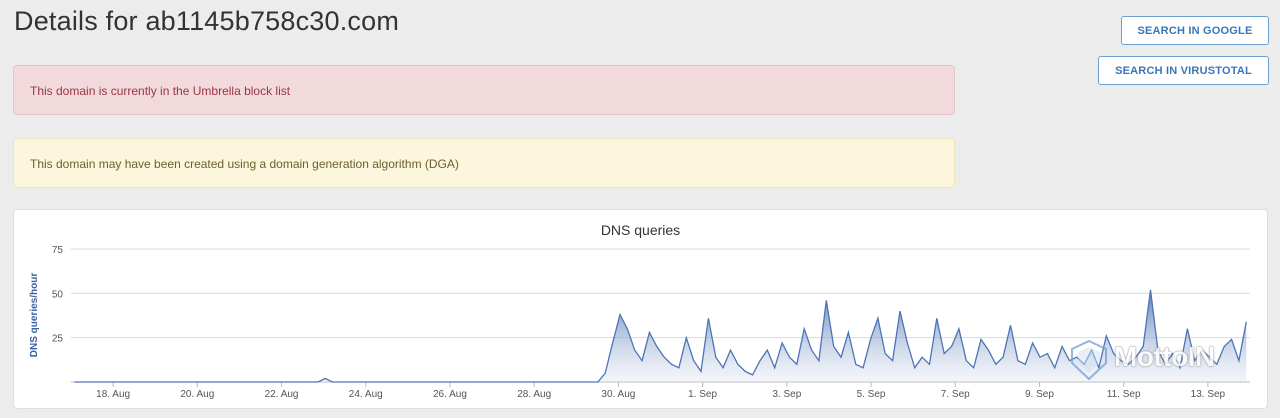 The image size is (1280, 418). What do you see at coordinates (450, 394) in the screenshot?
I see `x-tick-label: 26. Aug` at bounding box center [450, 394].